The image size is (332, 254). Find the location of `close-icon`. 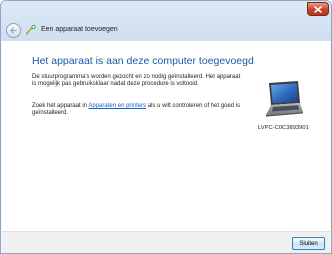

close-icon is located at coordinates (318, 9).